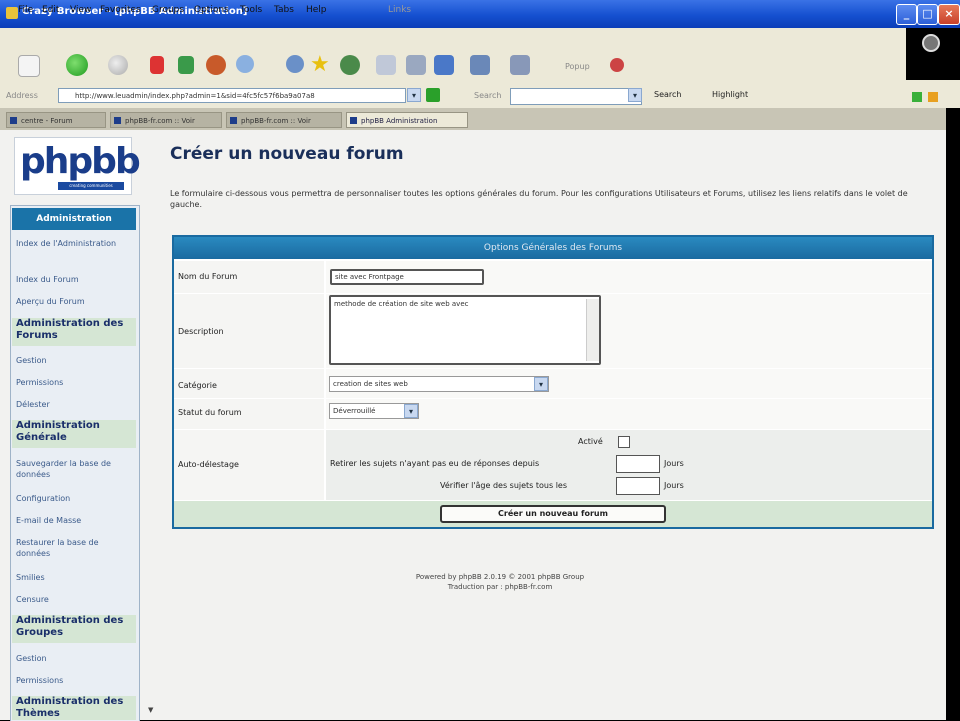 This screenshot has height=721, width=960. I want to click on prune-frequency-label: Vérifier l'âge des sujets tous les, so click(504, 485).